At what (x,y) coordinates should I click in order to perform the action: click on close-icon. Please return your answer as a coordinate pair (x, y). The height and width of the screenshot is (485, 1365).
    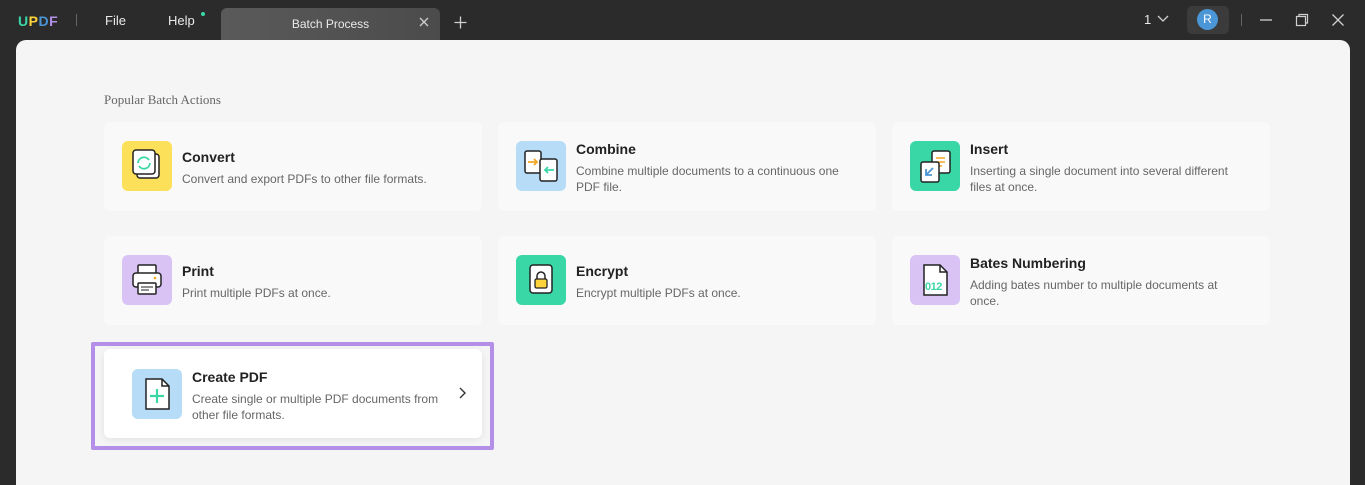
    Looking at the image, I should click on (424, 22).